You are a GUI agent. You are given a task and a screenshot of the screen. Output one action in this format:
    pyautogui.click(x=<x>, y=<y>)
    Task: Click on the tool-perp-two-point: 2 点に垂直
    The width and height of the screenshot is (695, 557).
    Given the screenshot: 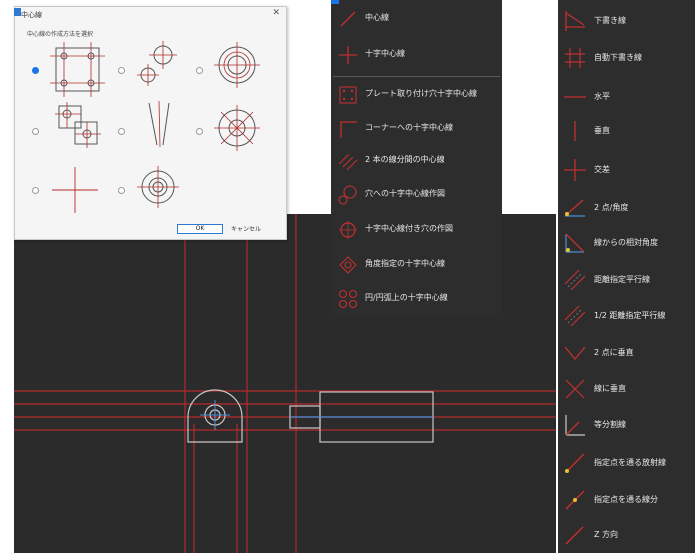 What is the action you would take?
    pyautogui.click(x=626, y=352)
    